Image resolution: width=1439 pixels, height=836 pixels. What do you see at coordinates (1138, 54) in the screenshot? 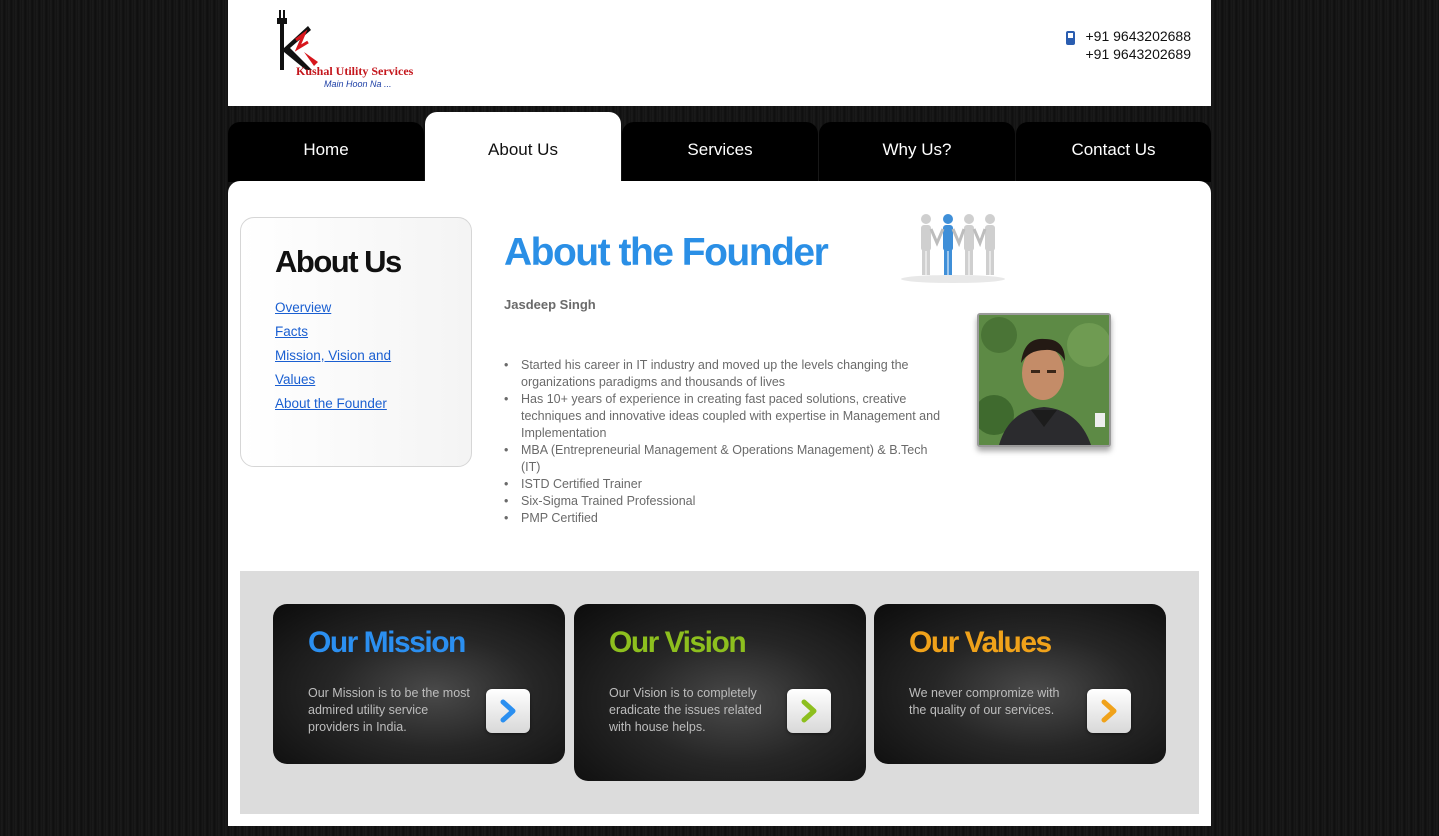
I see `phone-number-2: +91 9643202689` at bounding box center [1138, 54].